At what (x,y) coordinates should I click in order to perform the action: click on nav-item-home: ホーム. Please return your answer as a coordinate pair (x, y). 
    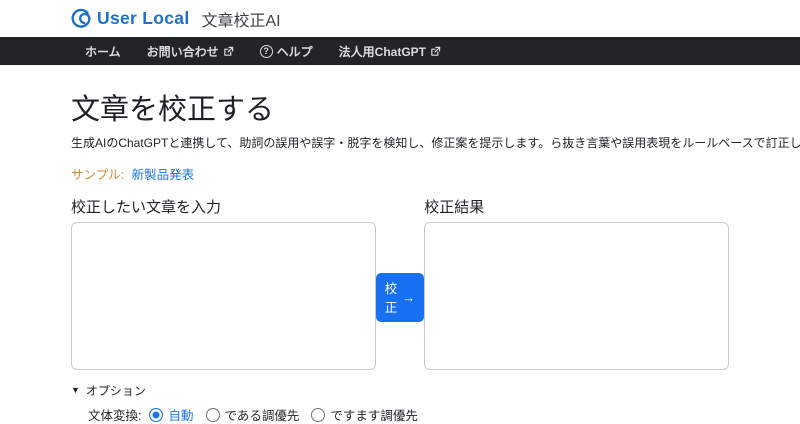
    Looking at the image, I should click on (103, 51).